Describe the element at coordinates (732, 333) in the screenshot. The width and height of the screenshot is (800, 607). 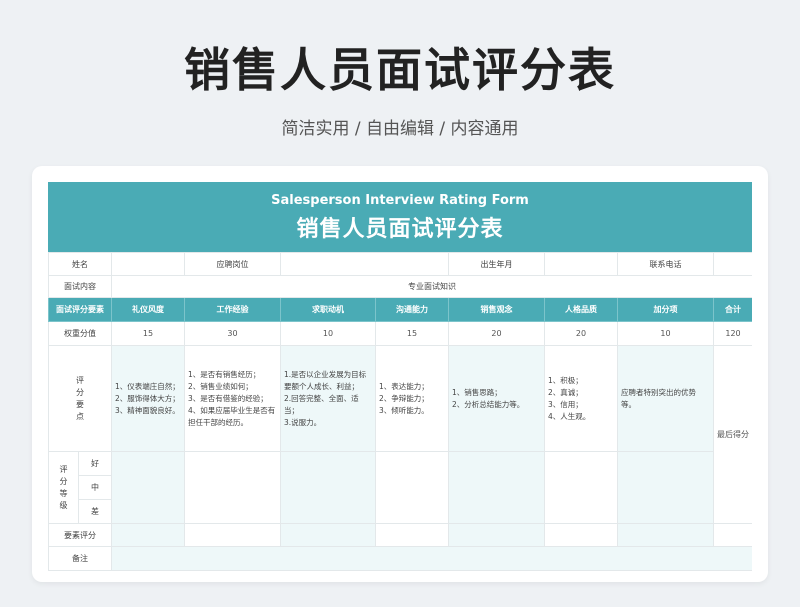
I see `weight-total: 120` at that location.